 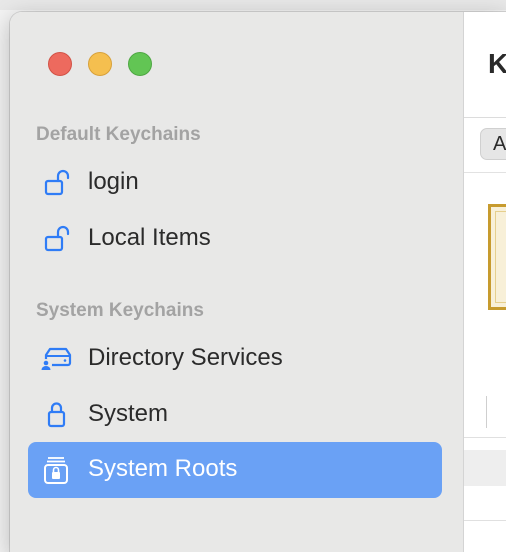 What do you see at coordinates (163, 468) in the screenshot?
I see `sidebar-item-label: System Roots` at bounding box center [163, 468].